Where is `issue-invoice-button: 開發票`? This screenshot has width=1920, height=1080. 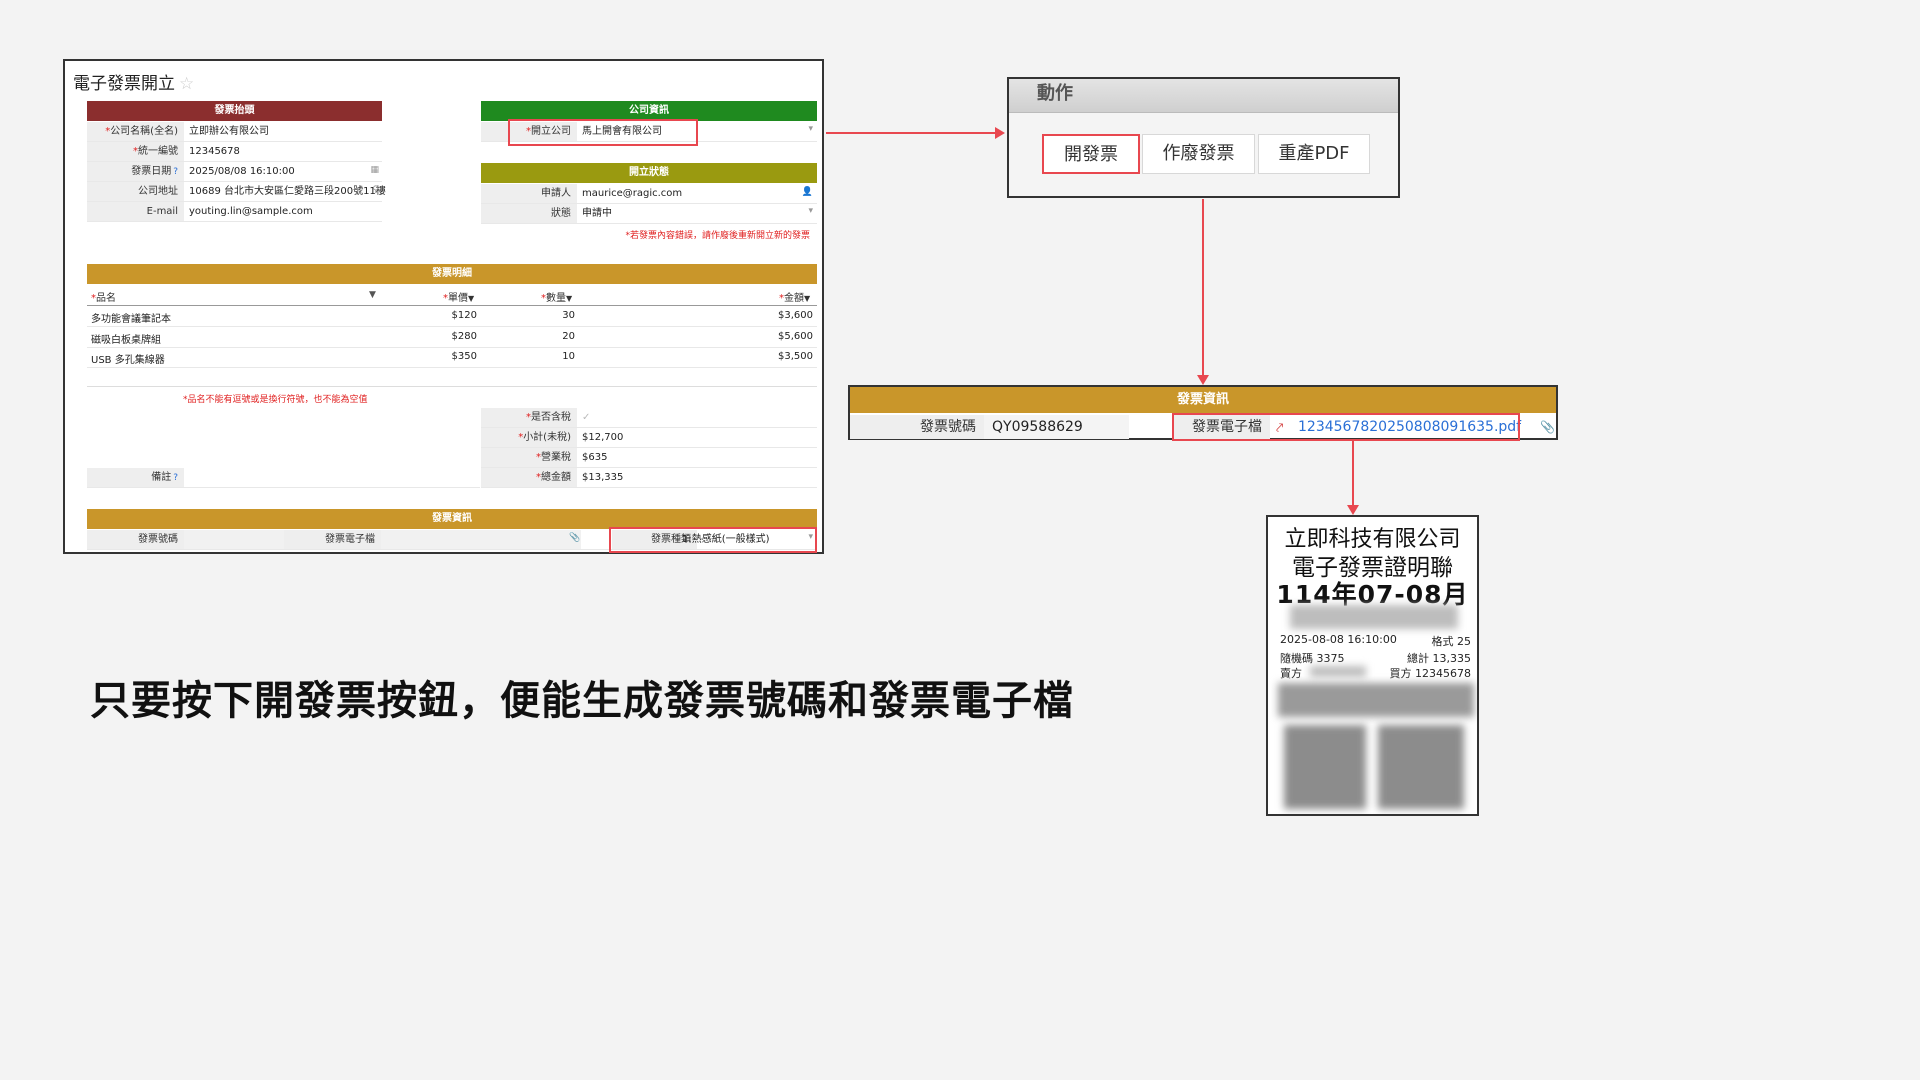 issue-invoice-button: 開發票 is located at coordinates (1091, 154).